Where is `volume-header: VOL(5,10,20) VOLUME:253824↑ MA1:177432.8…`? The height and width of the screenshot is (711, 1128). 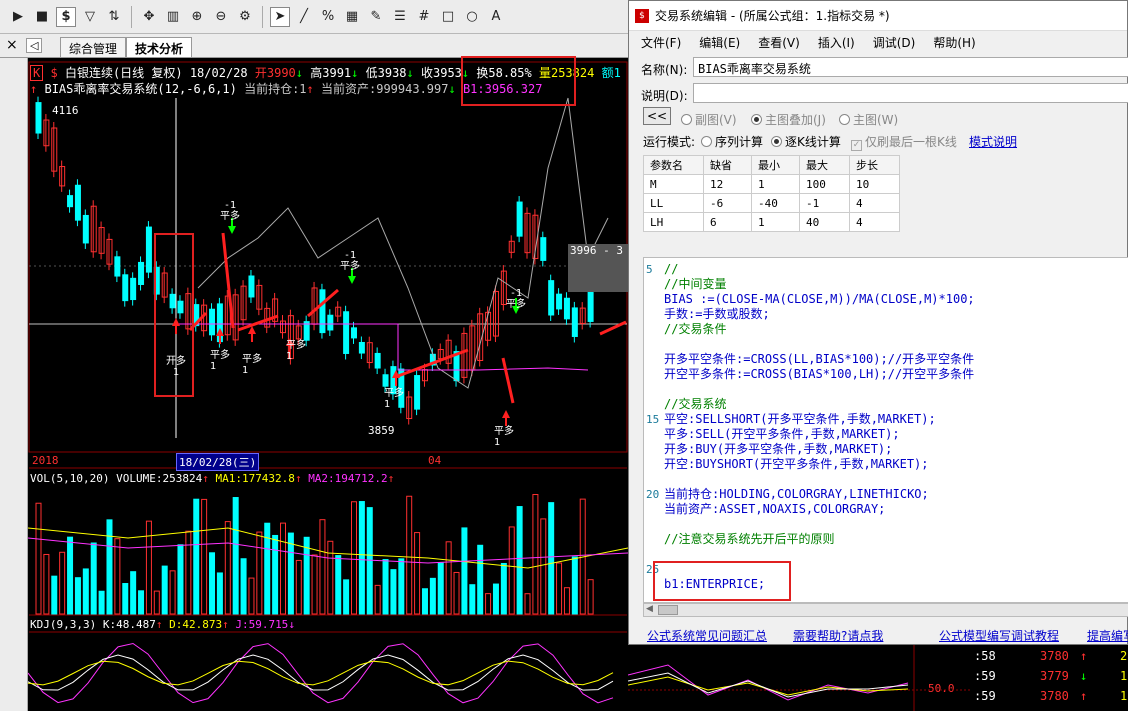
volume-header: VOL(5,10,20) VOLUME:253824↑ MA1:177432.8… is located at coordinates (212, 478).